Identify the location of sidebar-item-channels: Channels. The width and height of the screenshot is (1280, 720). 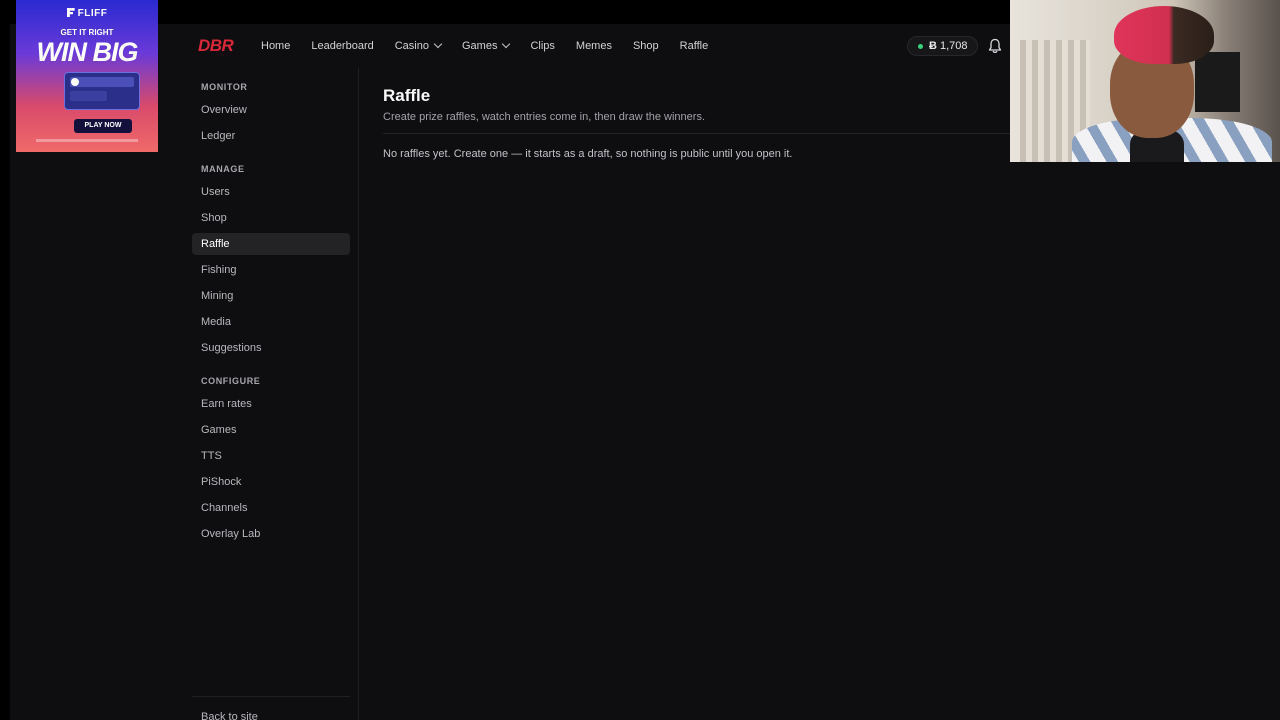
(271, 508).